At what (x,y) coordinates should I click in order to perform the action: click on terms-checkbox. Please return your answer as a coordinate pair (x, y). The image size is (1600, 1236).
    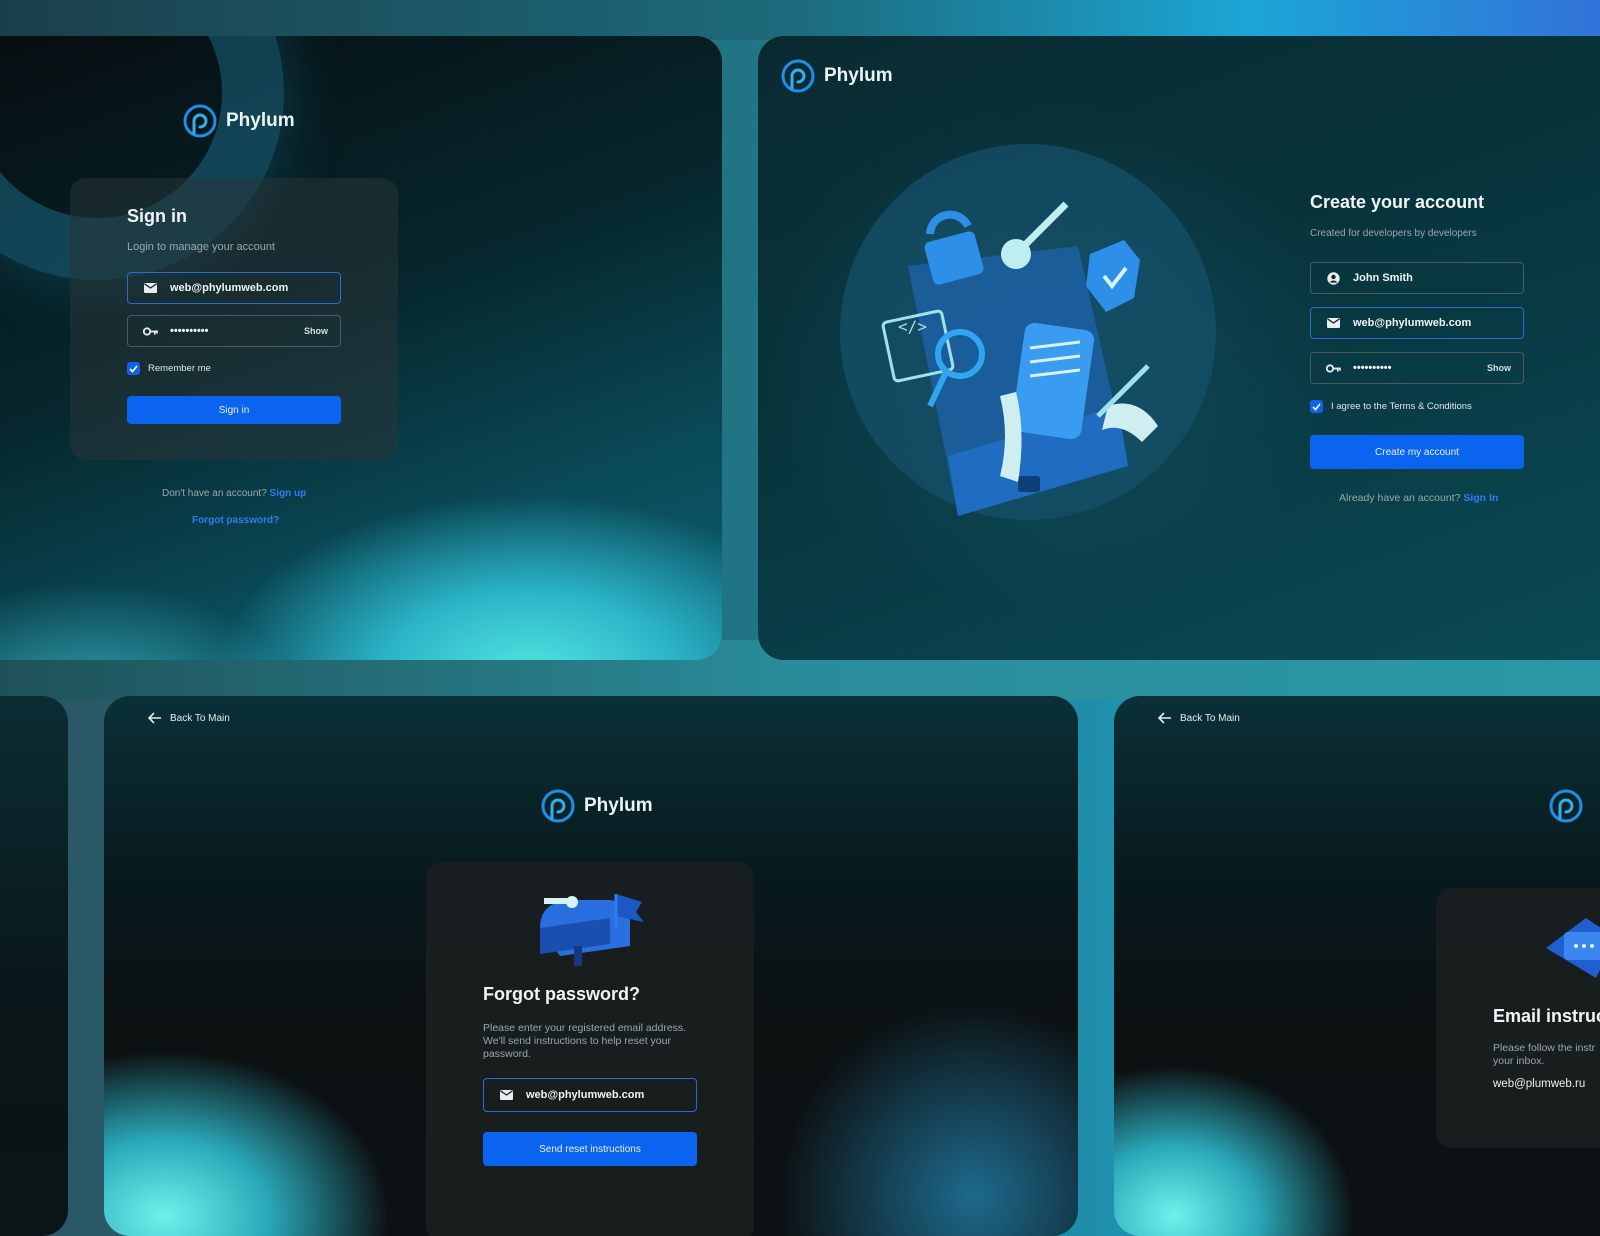
    Looking at the image, I should click on (1316, 406).